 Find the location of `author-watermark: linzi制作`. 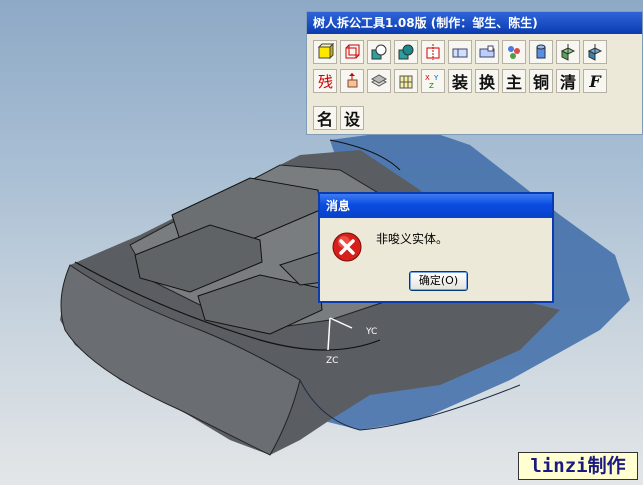

author-watermark: linzi制作 is located at coordinates (578, 466).